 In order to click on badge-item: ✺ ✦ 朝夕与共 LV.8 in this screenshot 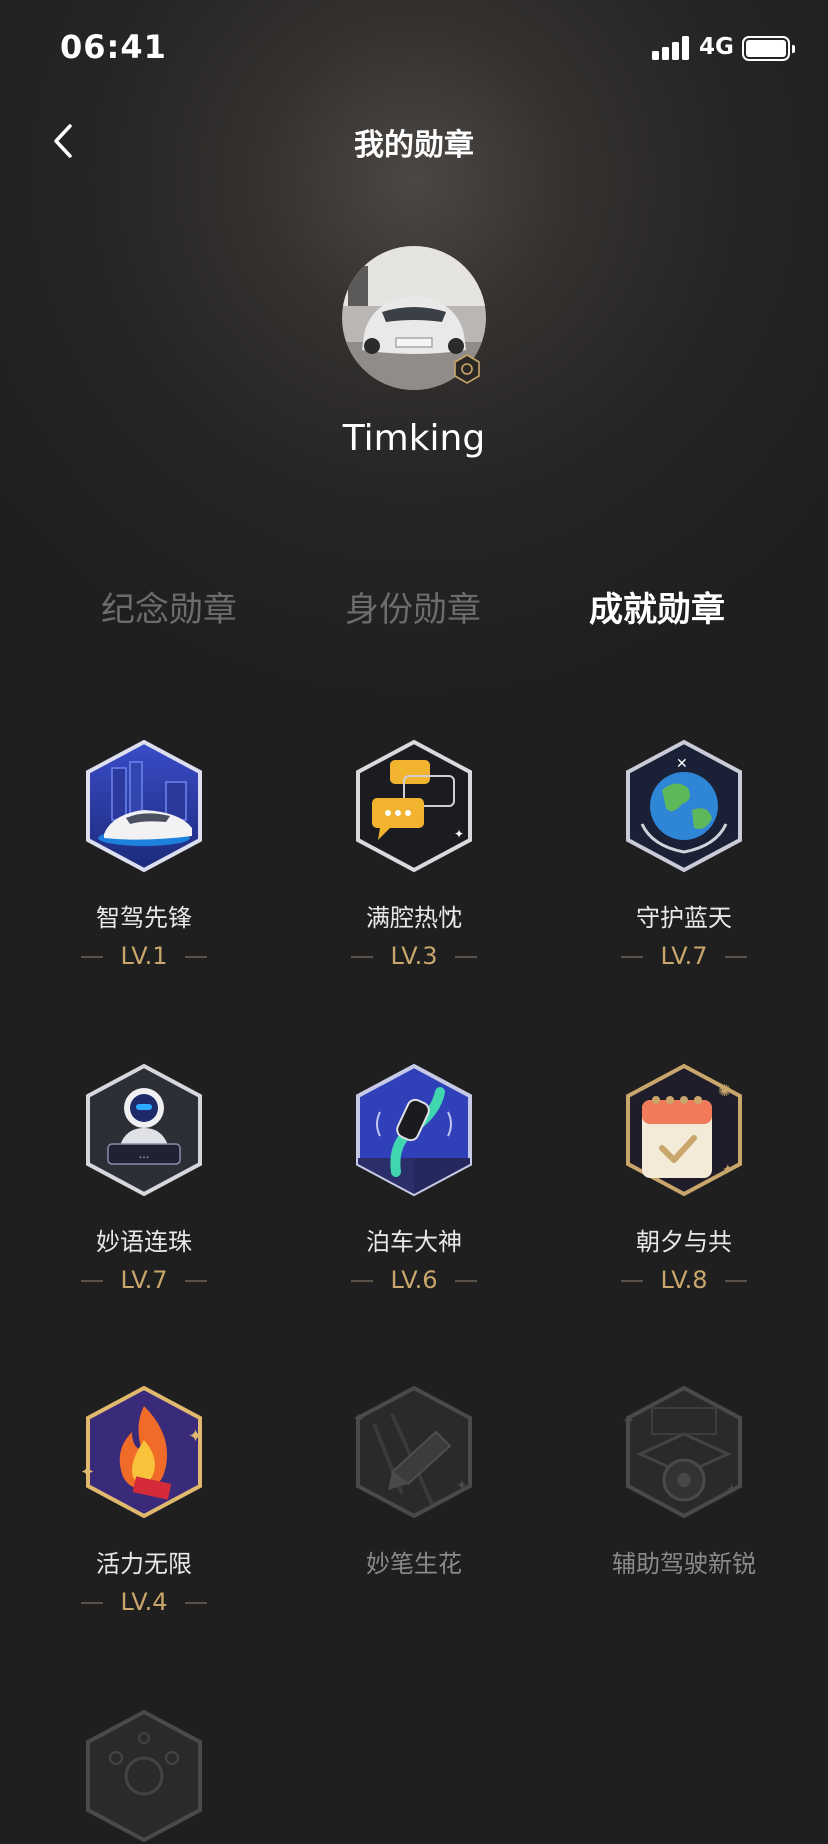, I will do `click(684, 1178)`.